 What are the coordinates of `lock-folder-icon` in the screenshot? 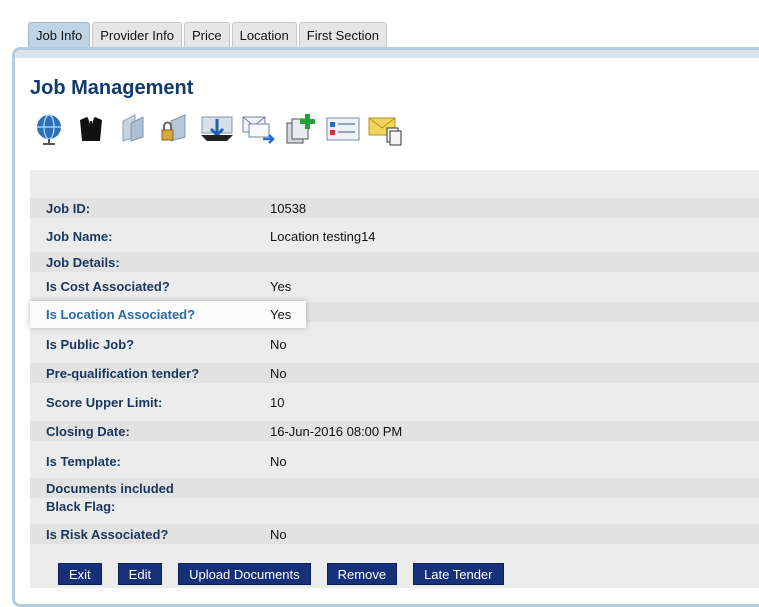 It's located at (175, 129).